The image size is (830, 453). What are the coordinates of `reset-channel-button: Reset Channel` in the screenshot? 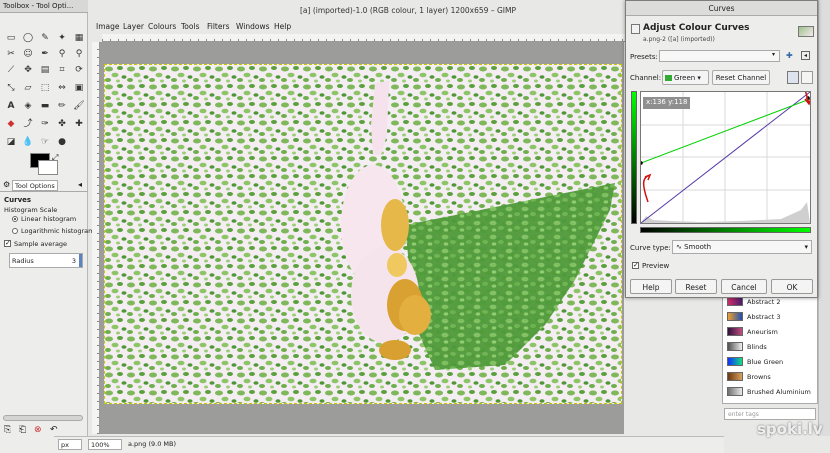 It's located at (741, 77).